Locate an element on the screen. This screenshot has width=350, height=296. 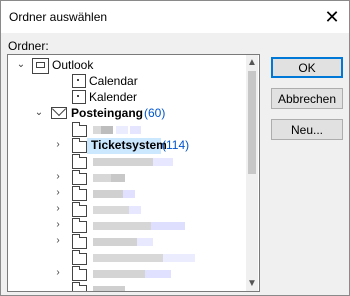
ok-label: OK is located at coordinates (307, 67).